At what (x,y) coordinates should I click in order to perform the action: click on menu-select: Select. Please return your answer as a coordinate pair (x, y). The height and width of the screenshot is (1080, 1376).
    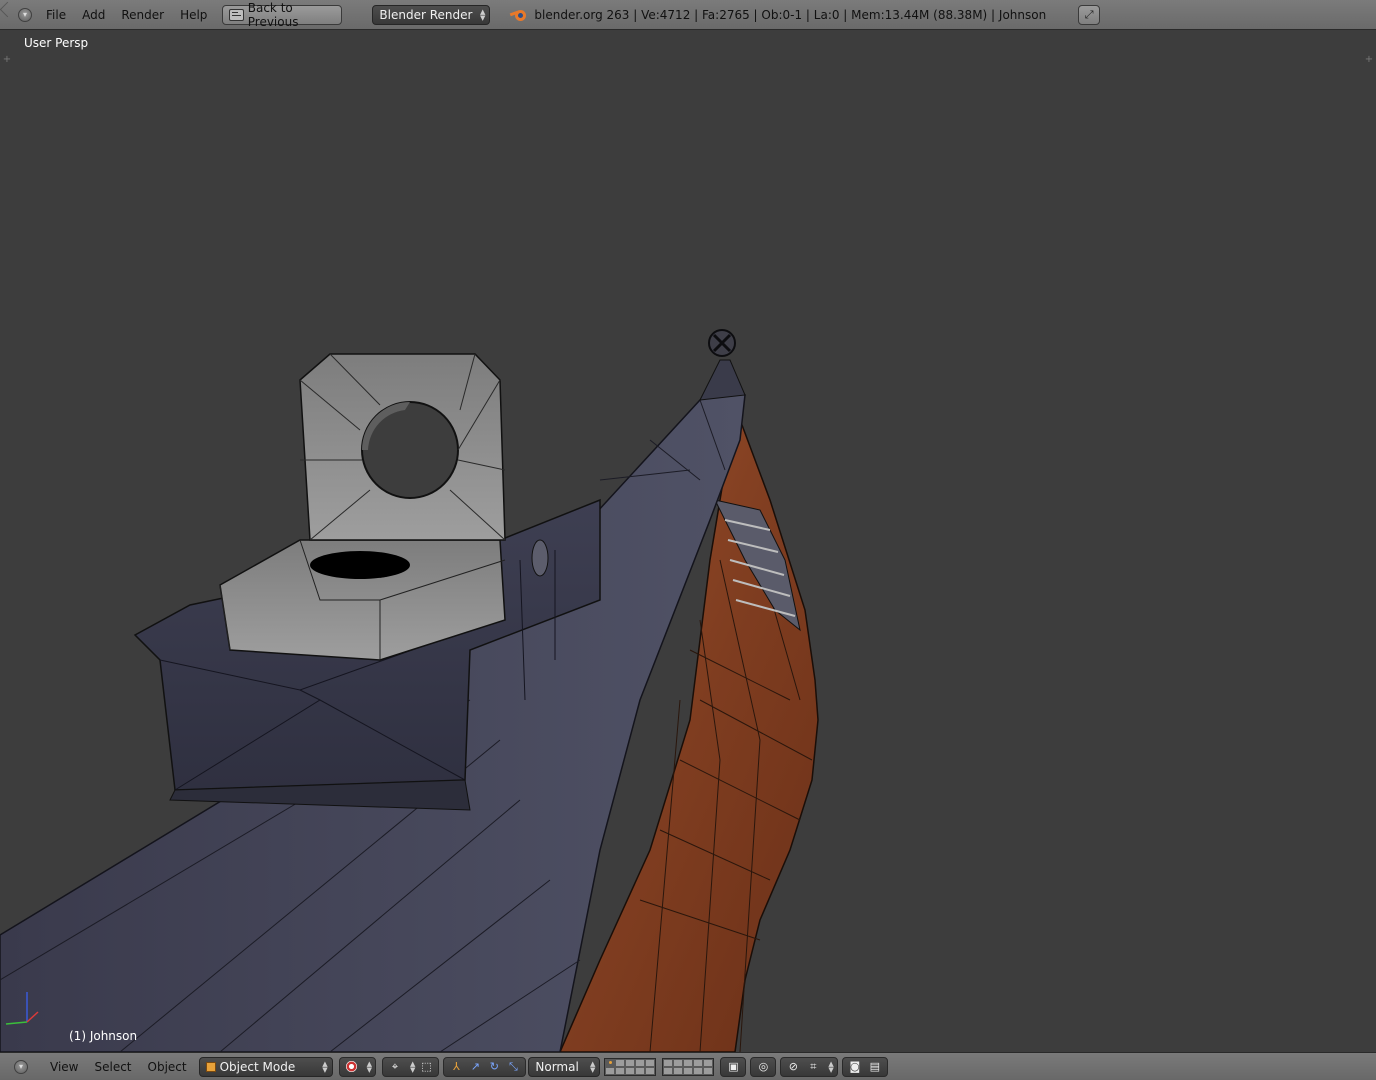
    Looking at the image, I should click on (112, 1067).